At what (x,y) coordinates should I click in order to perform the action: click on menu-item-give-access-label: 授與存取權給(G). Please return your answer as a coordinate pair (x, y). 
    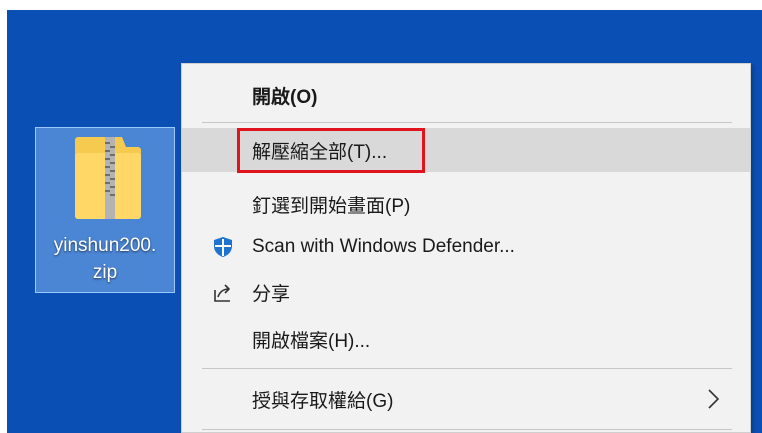
    Looking at the image, I should click on (323, 401).